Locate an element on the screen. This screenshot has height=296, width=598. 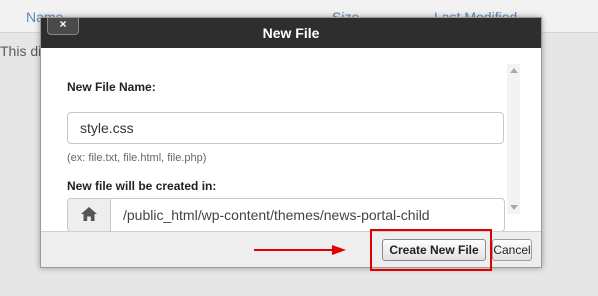
file-name-label: New File Name: is located at coordinates (111, 87).